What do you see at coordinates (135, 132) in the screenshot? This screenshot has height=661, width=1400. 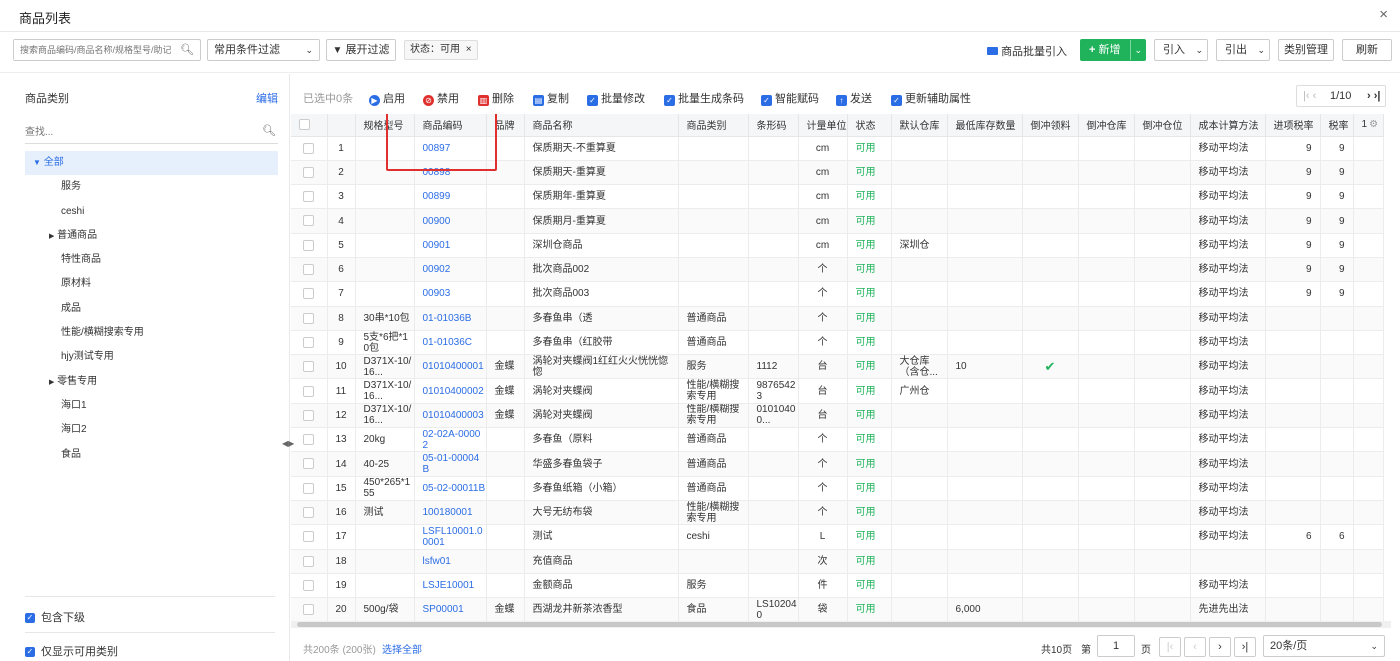 I see `category-search-input` at bounding box center [135, 132].